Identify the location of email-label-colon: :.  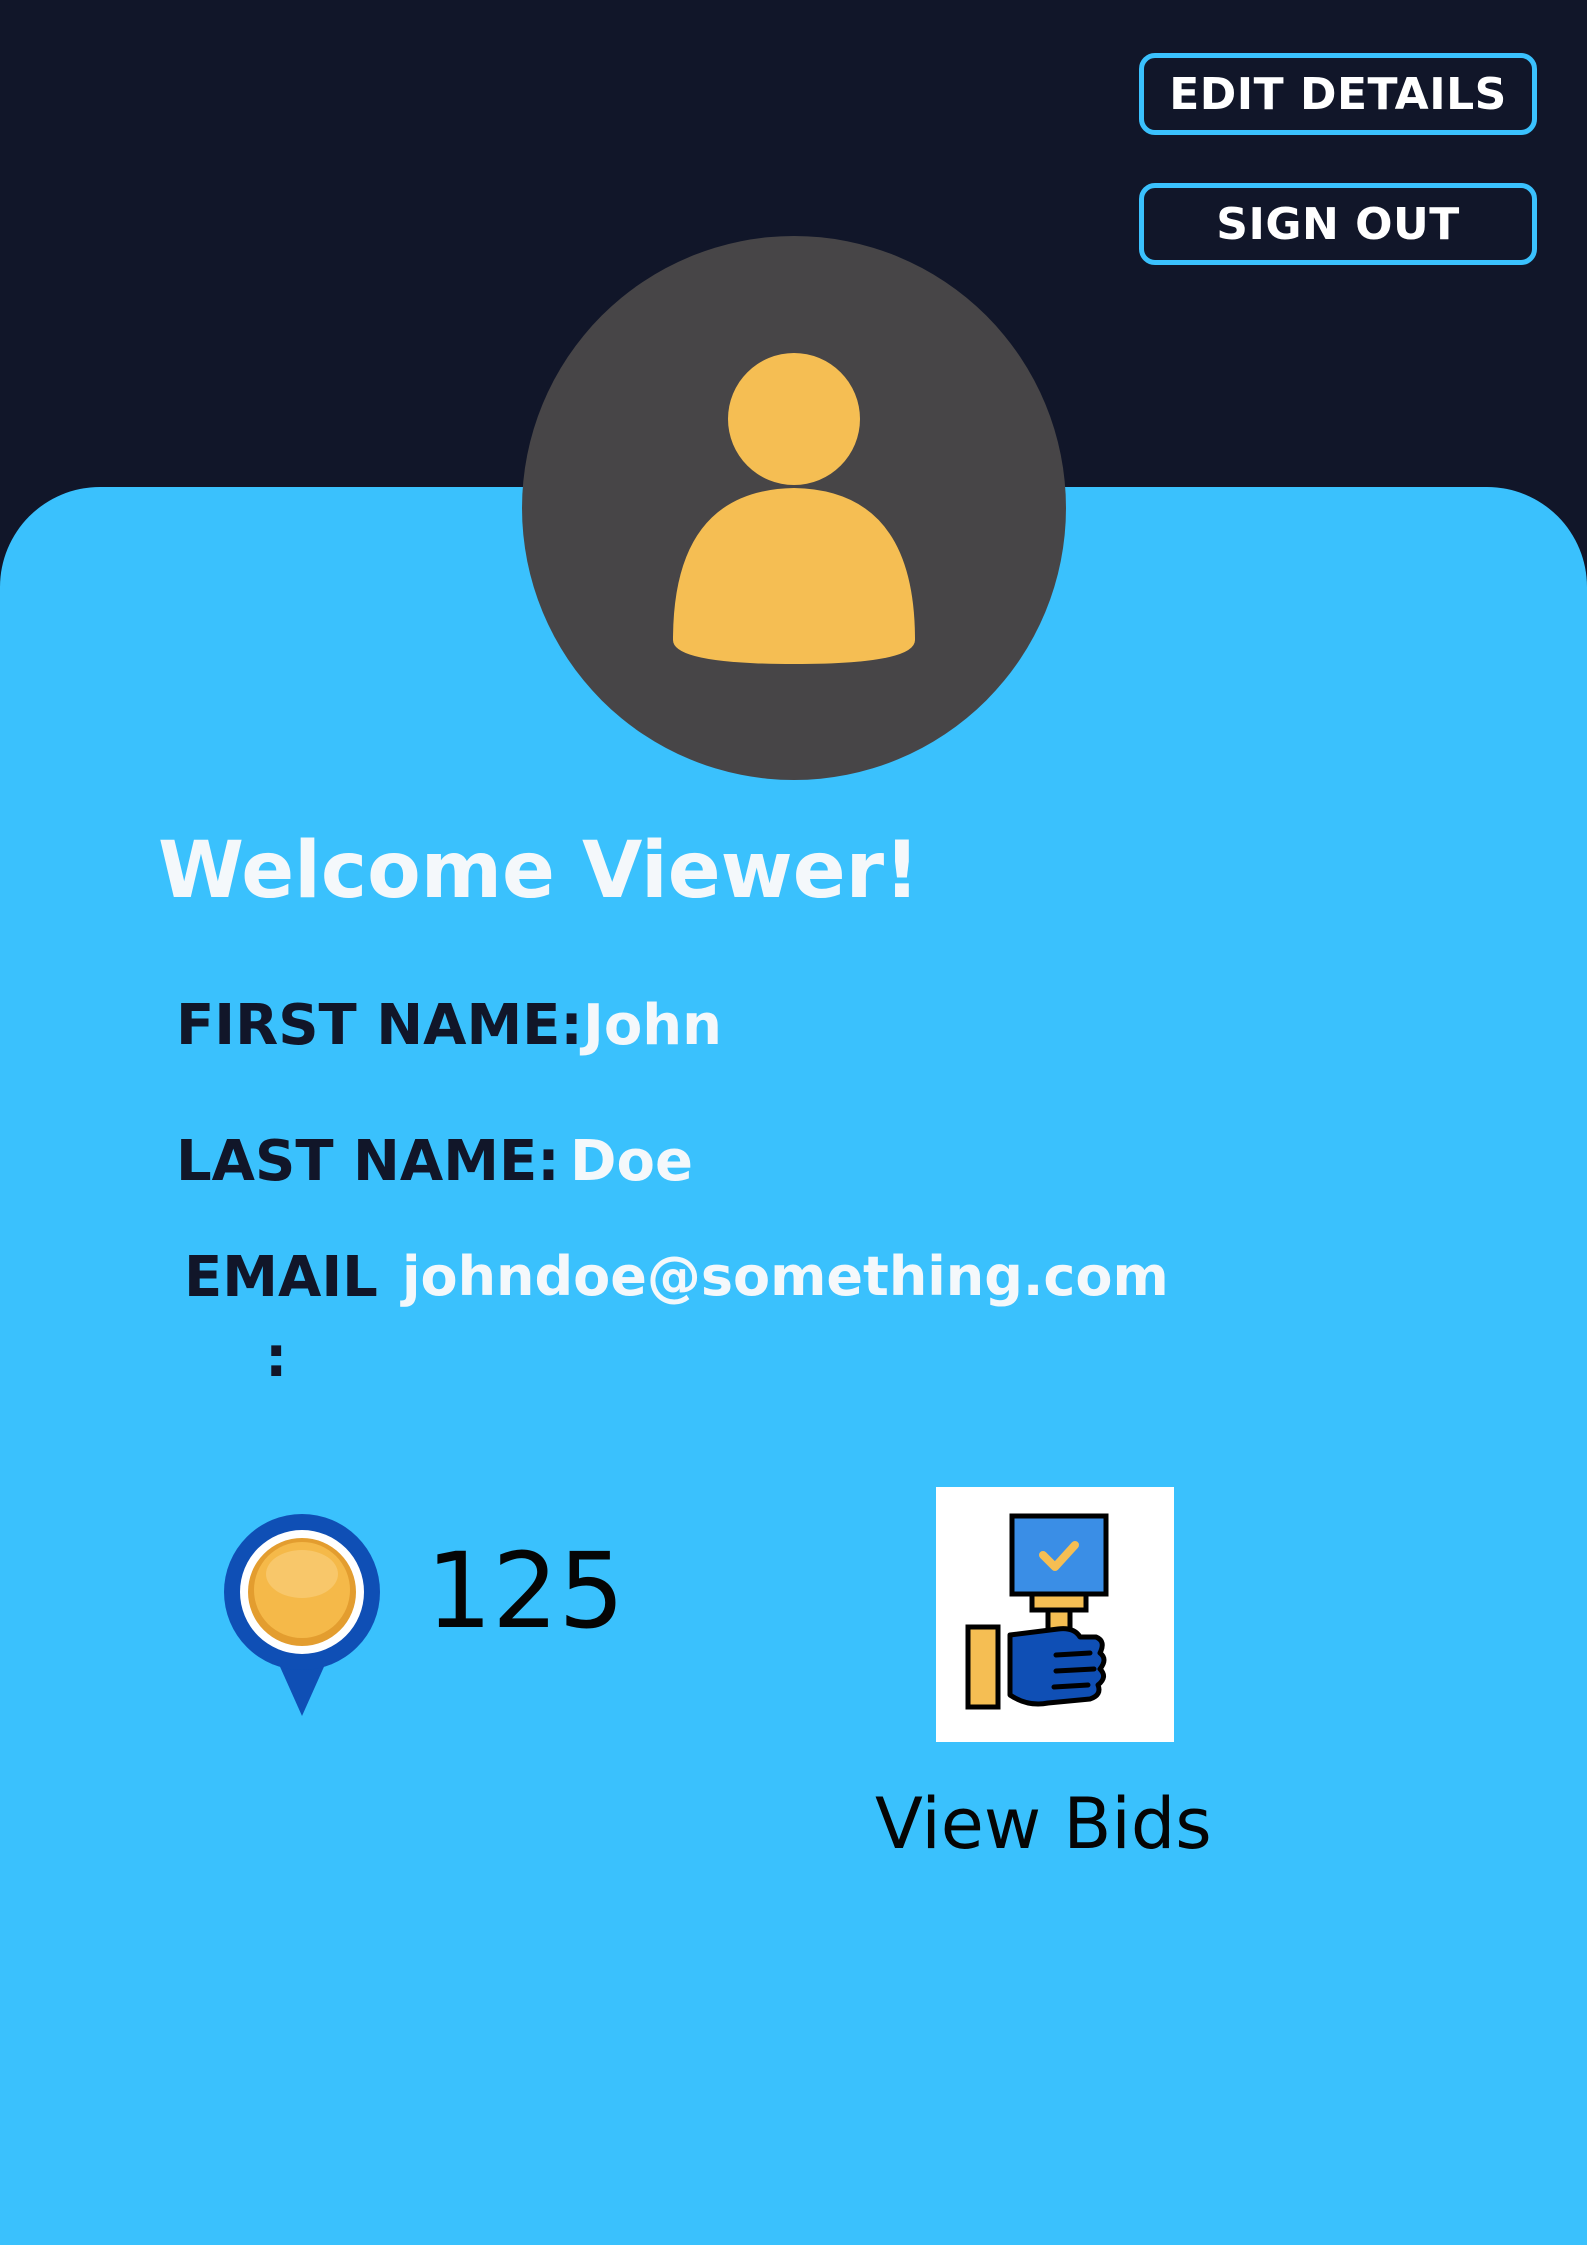
(276, 1357).